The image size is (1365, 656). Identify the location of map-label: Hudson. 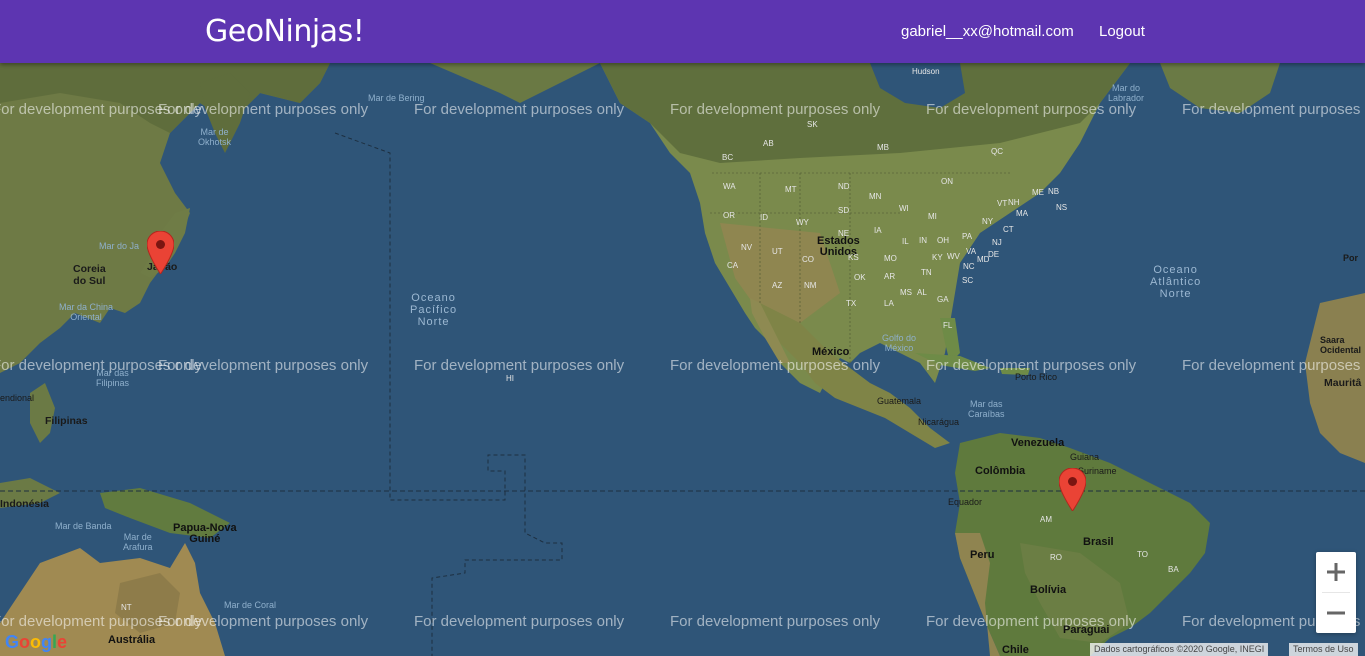
(926, 71).